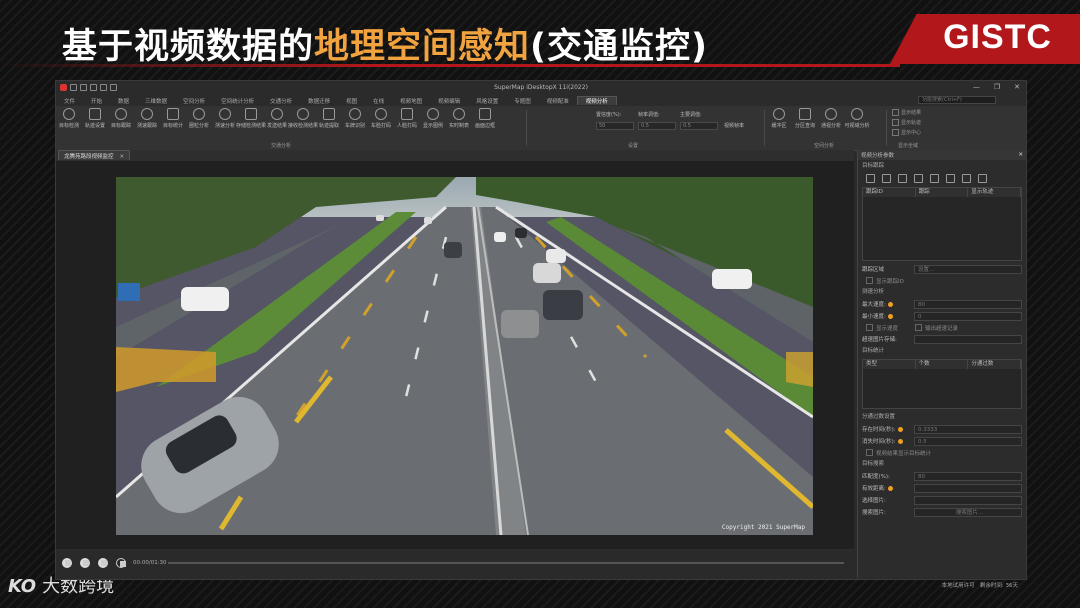 This screenshot has width=1080, height=608. Describe the element at coordinates (906, 134) in the screenshot. I see `ribbon-check: 显示中心` at that location.